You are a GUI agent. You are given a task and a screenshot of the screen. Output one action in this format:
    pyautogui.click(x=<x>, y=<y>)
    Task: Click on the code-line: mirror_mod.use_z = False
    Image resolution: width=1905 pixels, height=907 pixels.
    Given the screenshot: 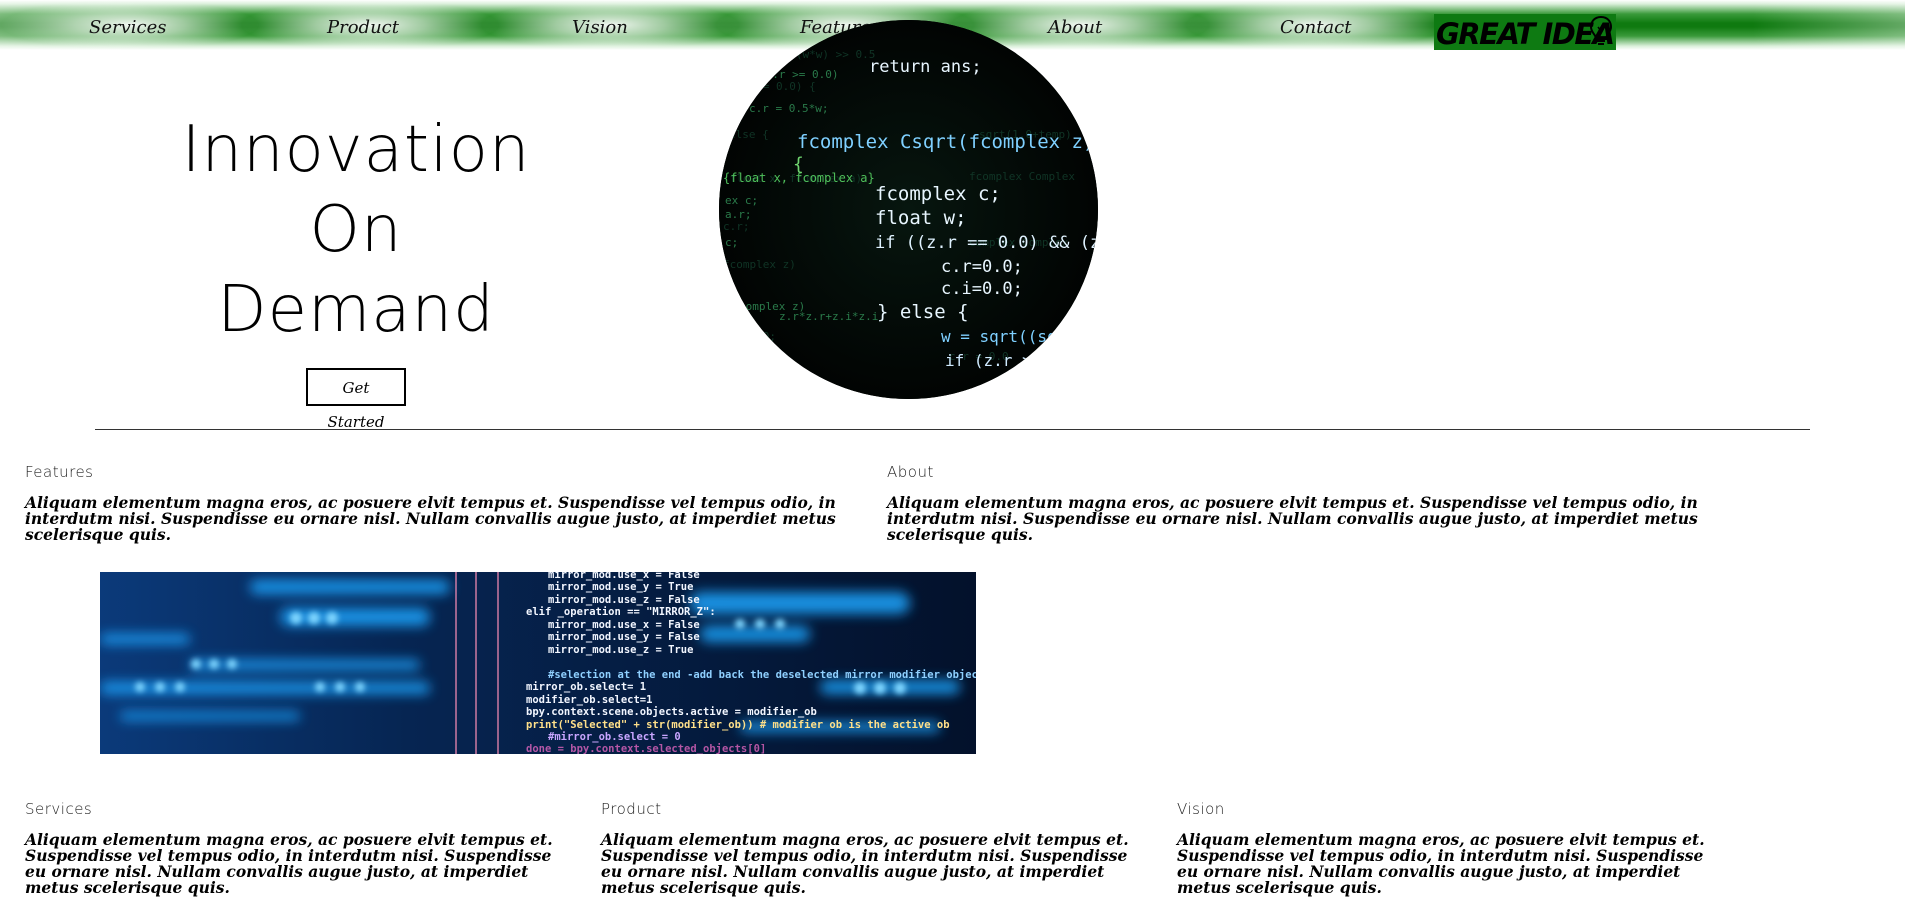 What is the action you would take?
    pyautogui.click(x=624, y=600)
    